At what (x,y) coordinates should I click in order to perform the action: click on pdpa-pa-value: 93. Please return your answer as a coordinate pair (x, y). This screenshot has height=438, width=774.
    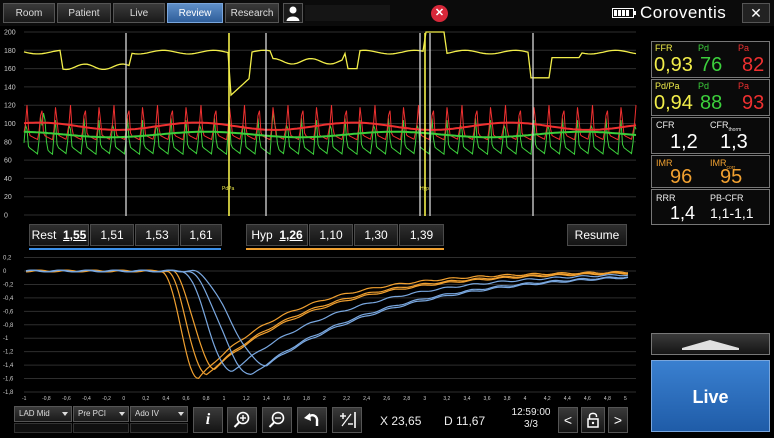
    Looking at the image, I should click on (753, 103).